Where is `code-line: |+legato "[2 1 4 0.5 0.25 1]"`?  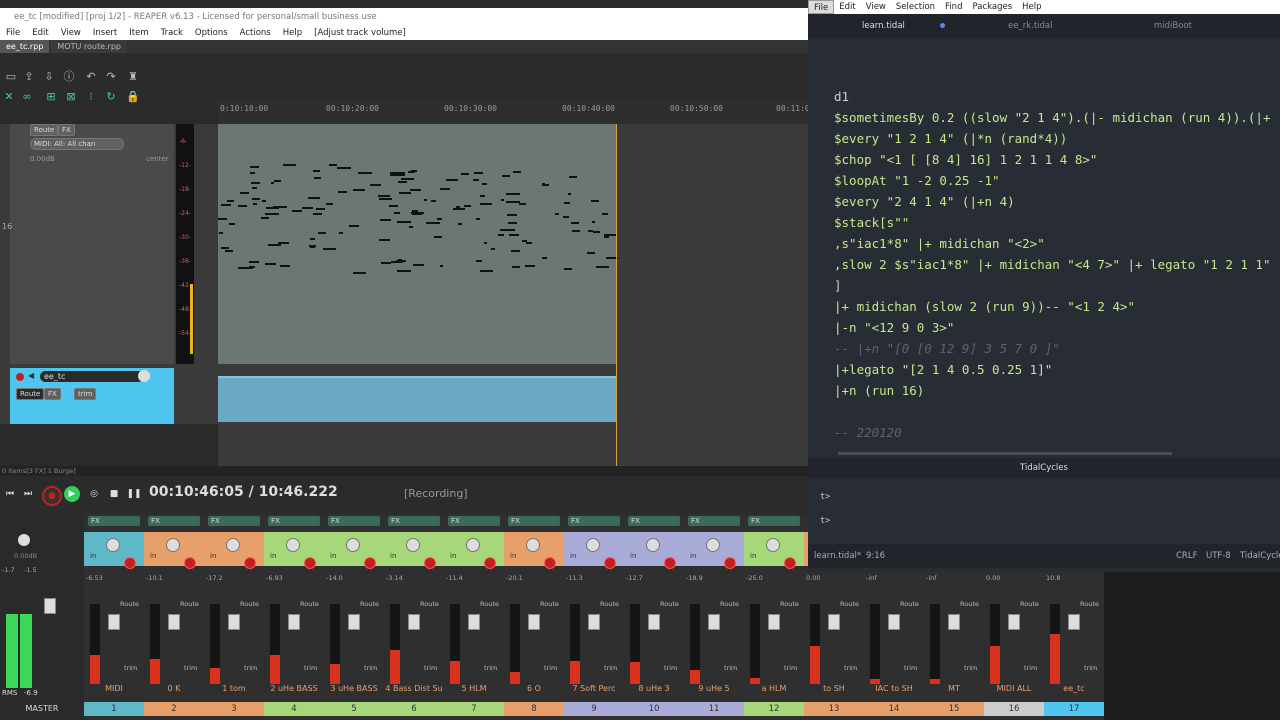
code-line: |+legato "[2 1 4 0.5 0.25 1]" is located at coordinates (943, 369).